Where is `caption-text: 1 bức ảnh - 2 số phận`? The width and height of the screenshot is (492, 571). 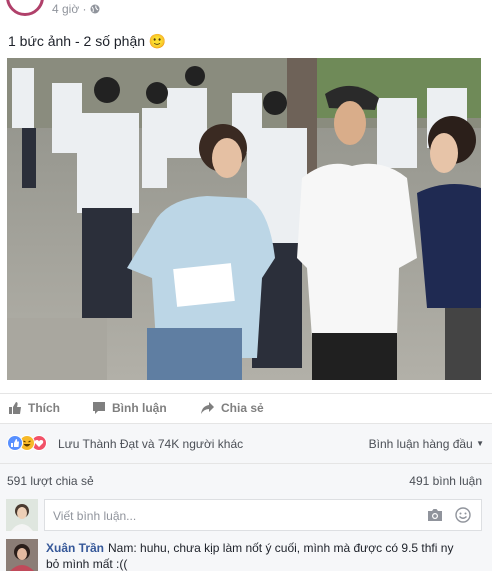
caption-text: 1 bức ảnh - 2 số phận is located at coordinates (78, 41).